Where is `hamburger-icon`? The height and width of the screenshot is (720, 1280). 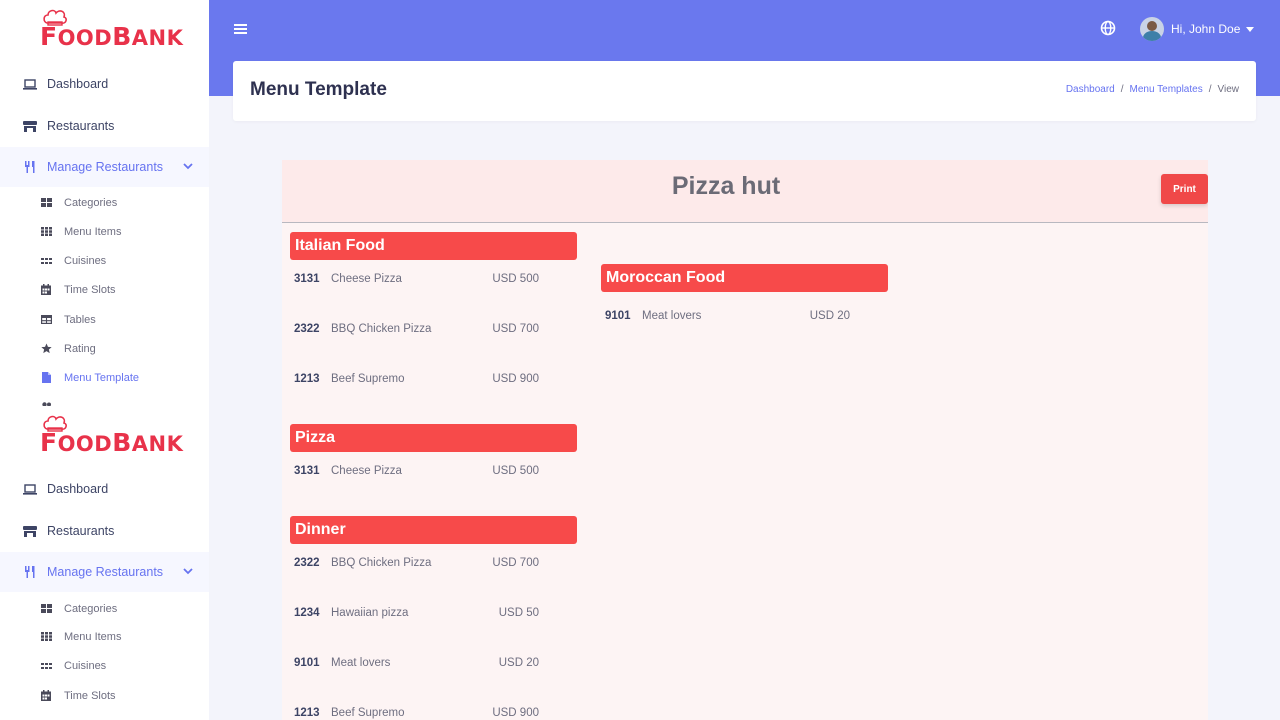
hamburger-icon is located at coordinates (240, 29).